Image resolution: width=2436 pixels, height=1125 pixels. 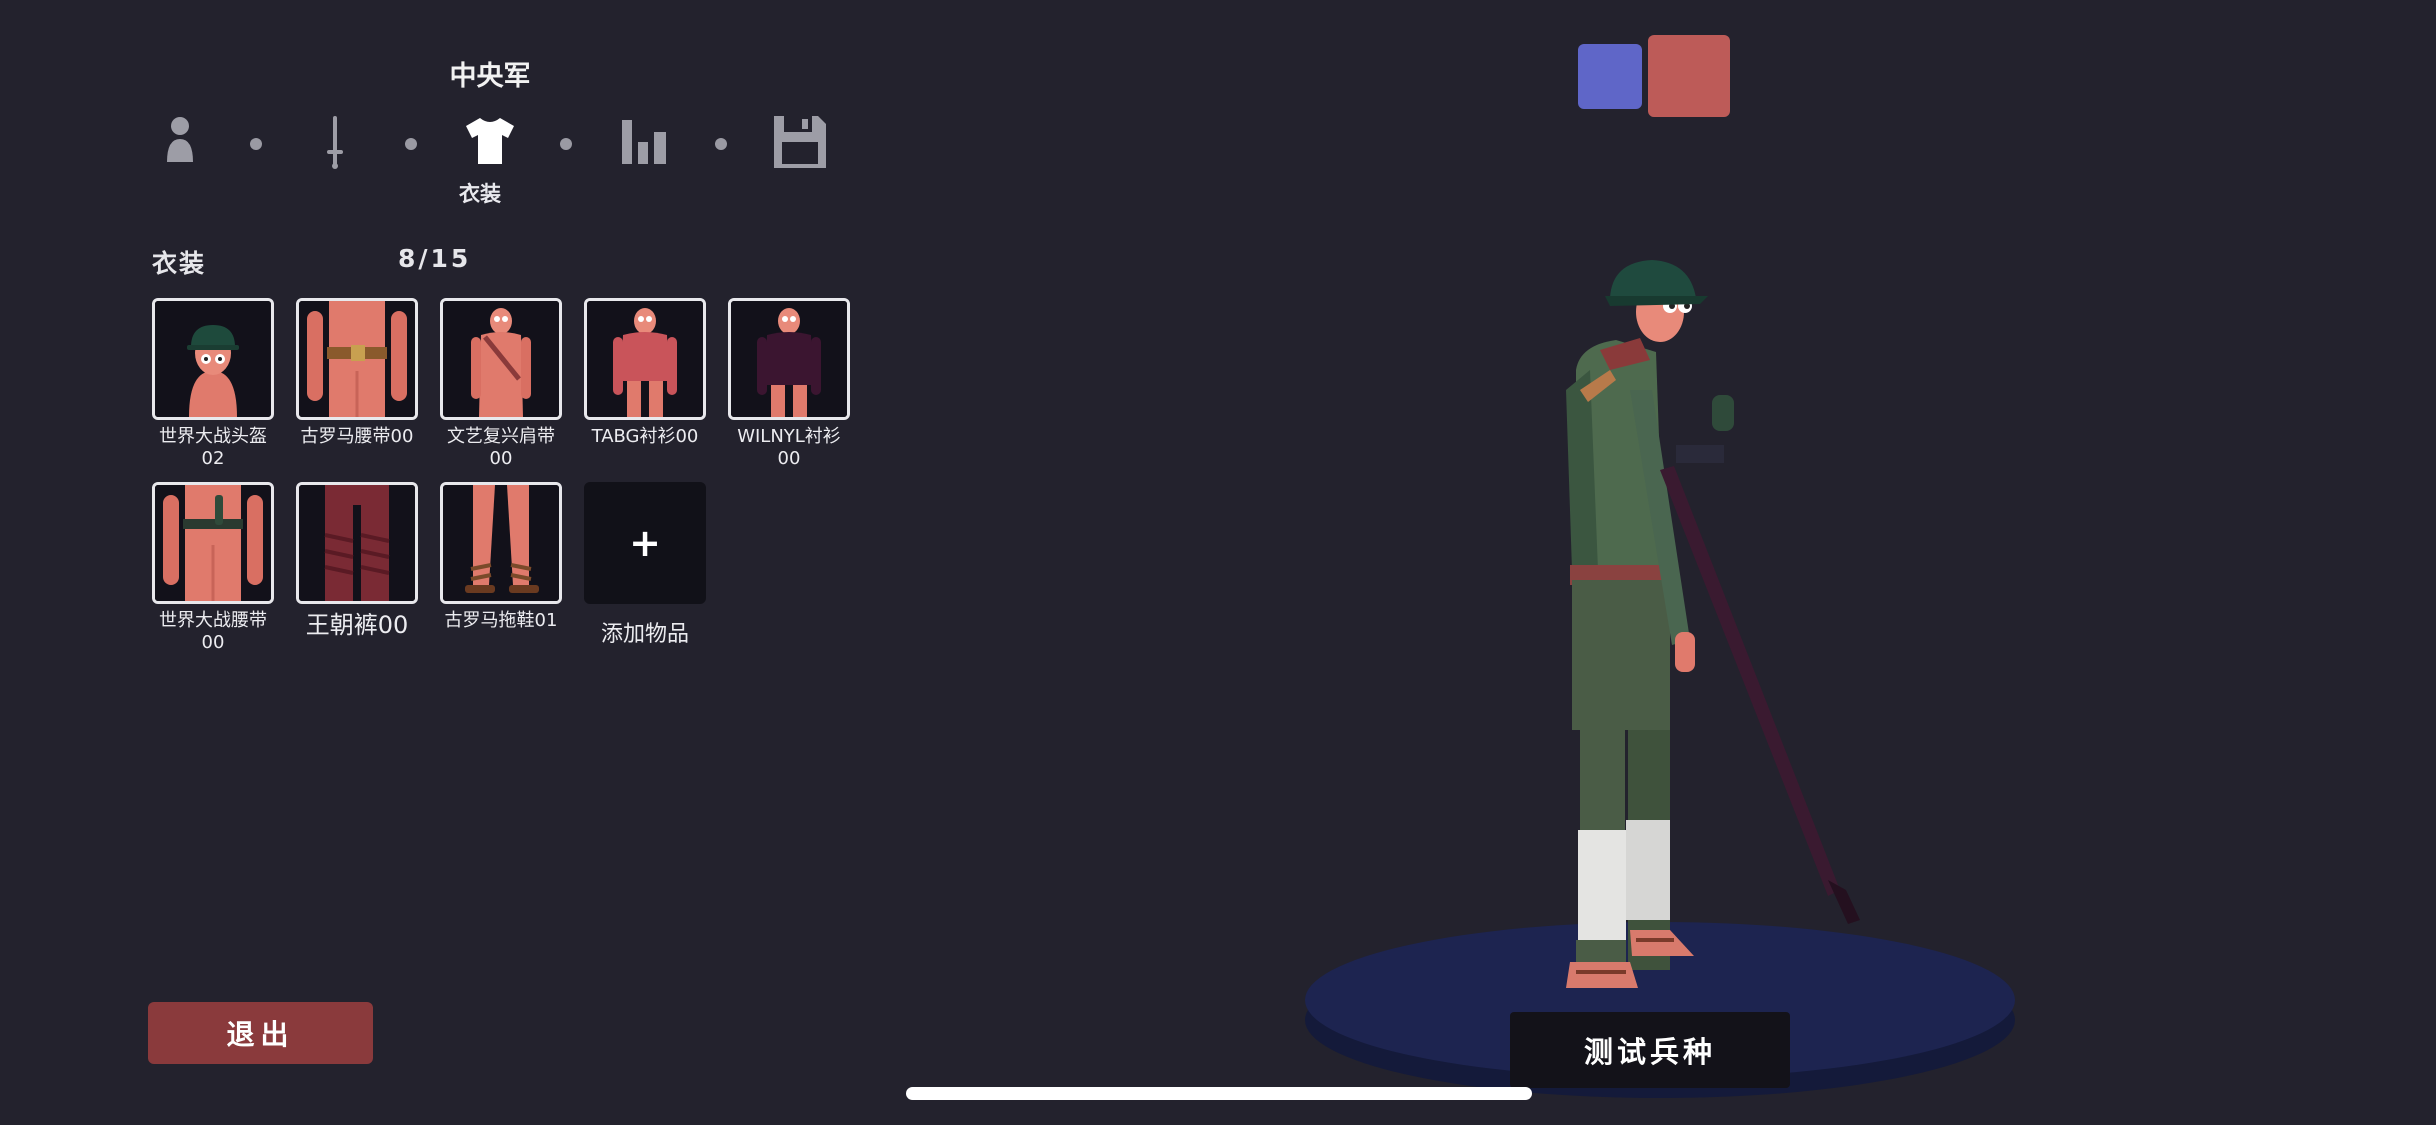 What do you see at coordinates (490, 142) in the screenshot?
I see `shirt-icon` at bounding box center [490, 142].